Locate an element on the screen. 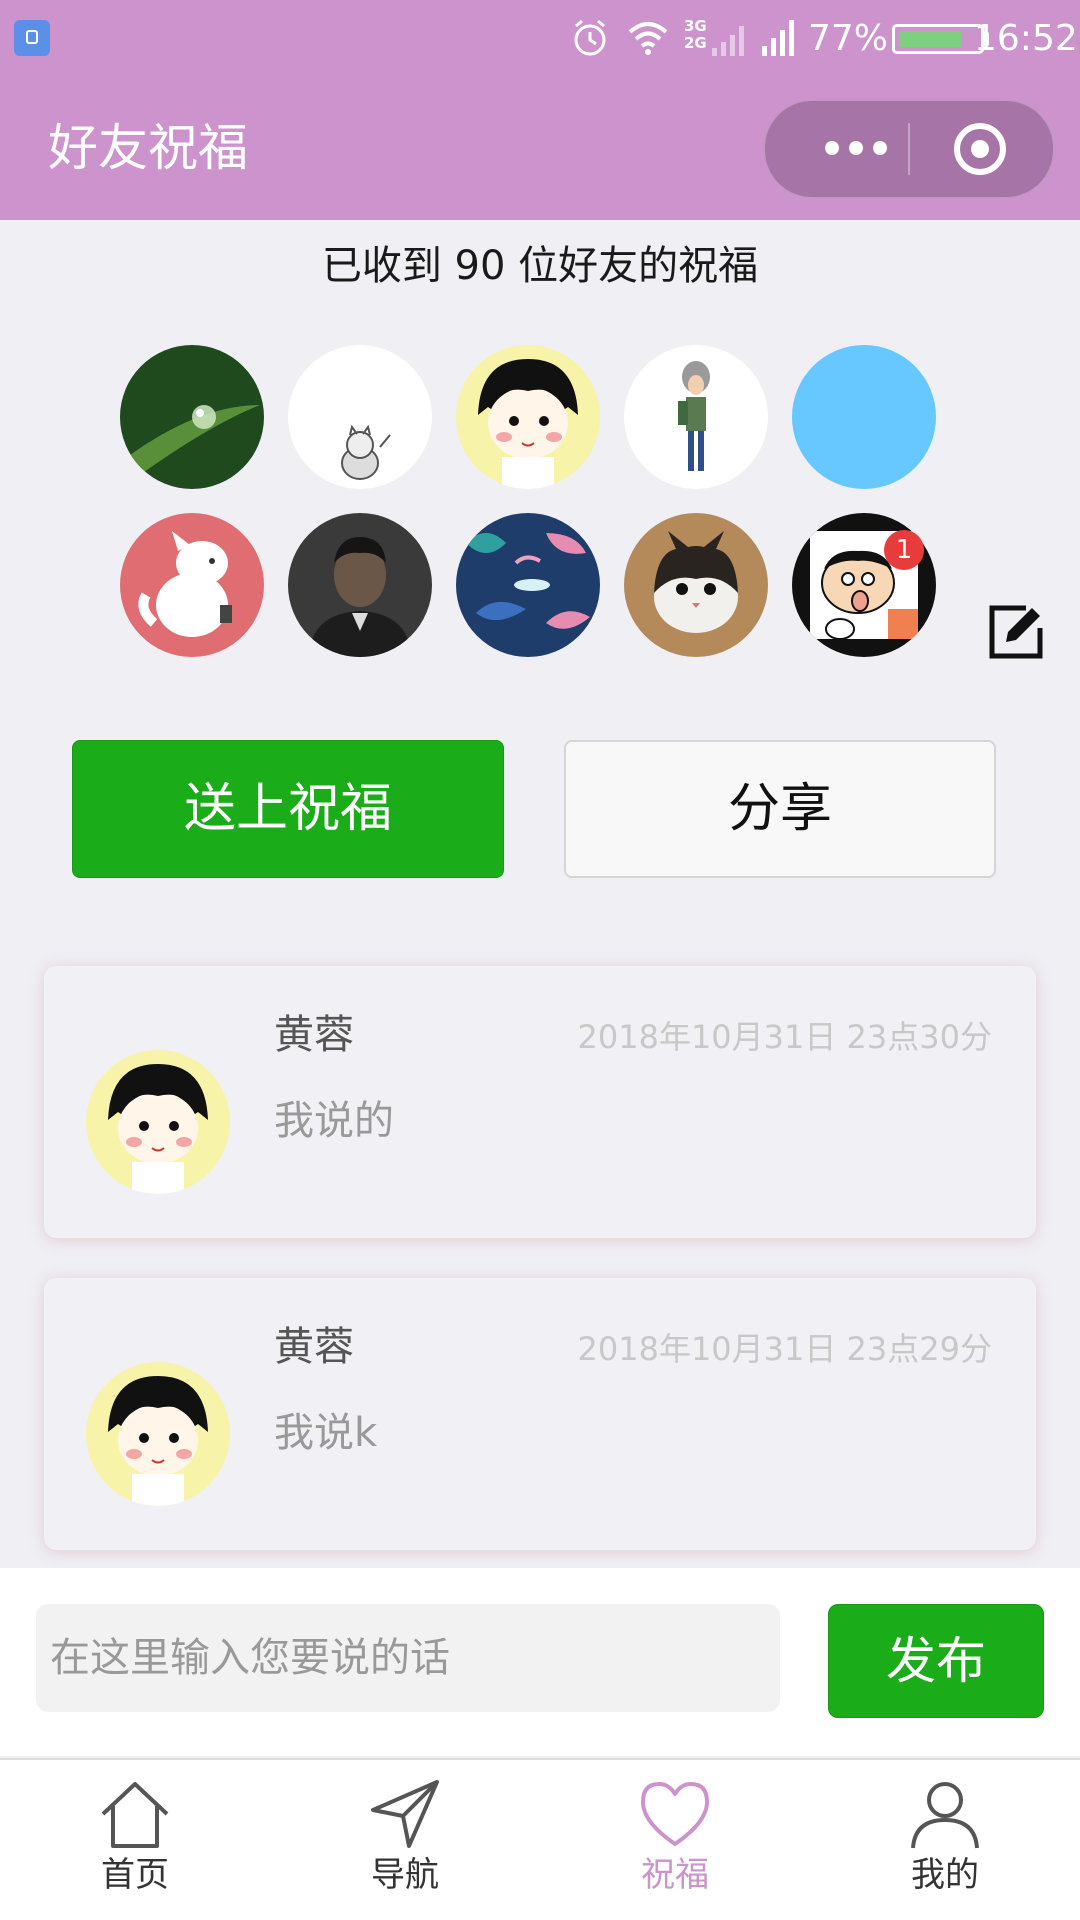 The image size is (1080, 1920). capsule-divider is located at coordinates (909, 149).